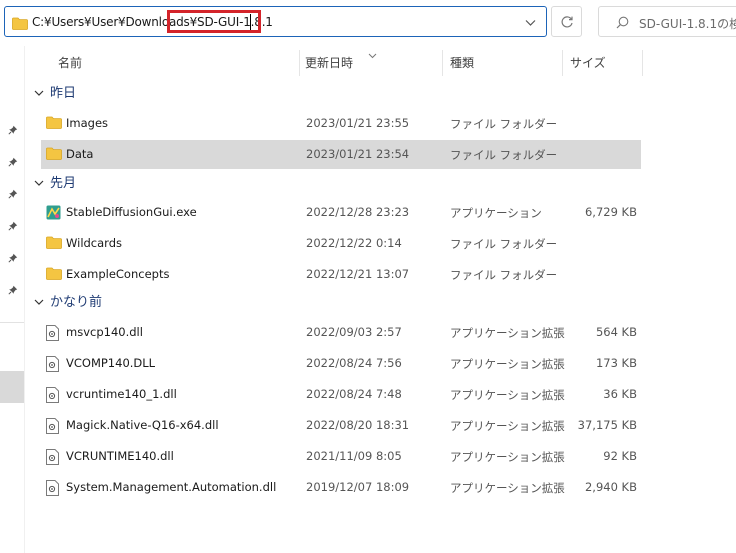  Describe the element at coordinates (358, 123) in the screenshot. I see `file-date: 2023/01/21 23:55` at that location.